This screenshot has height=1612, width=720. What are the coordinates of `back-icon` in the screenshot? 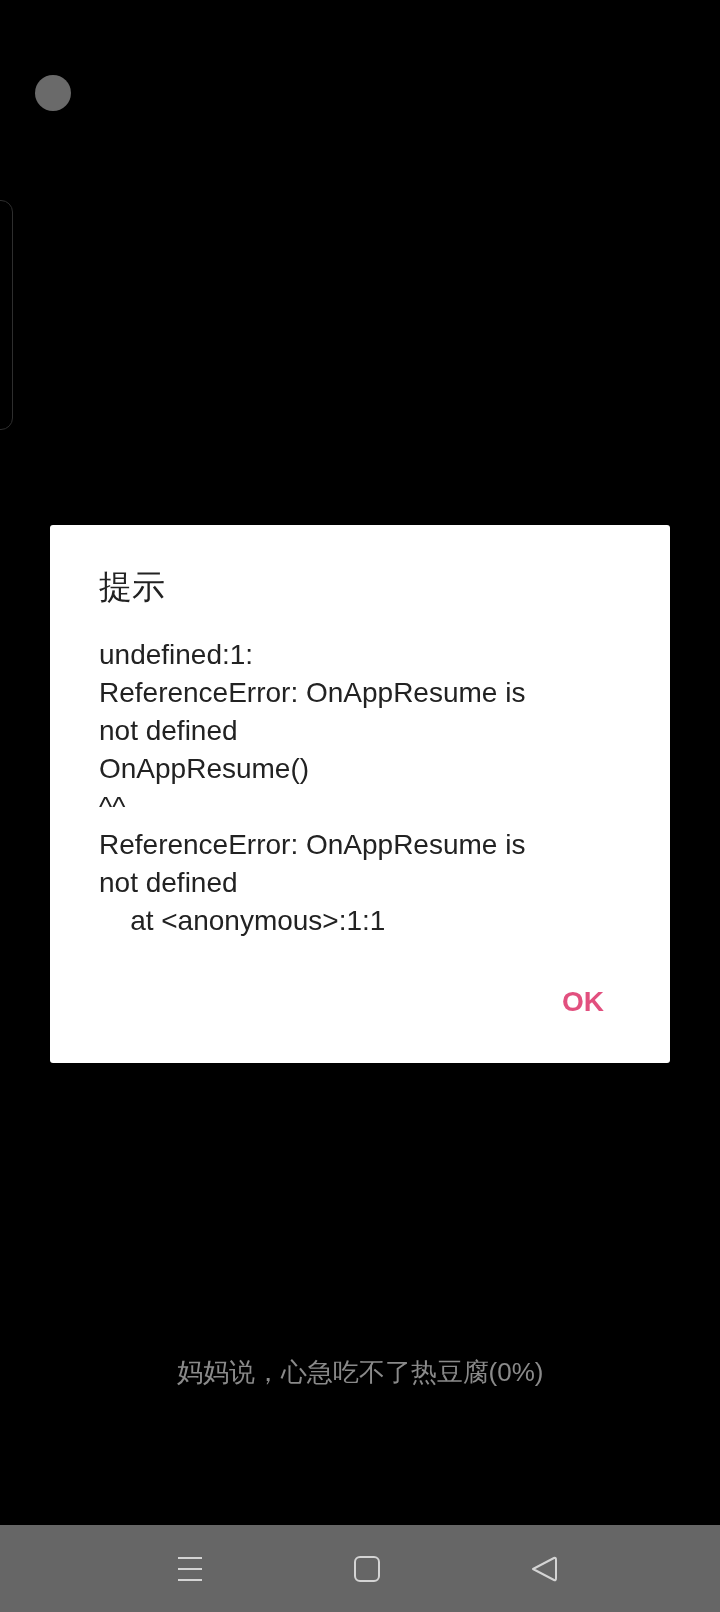 It's located at (544, 1568).